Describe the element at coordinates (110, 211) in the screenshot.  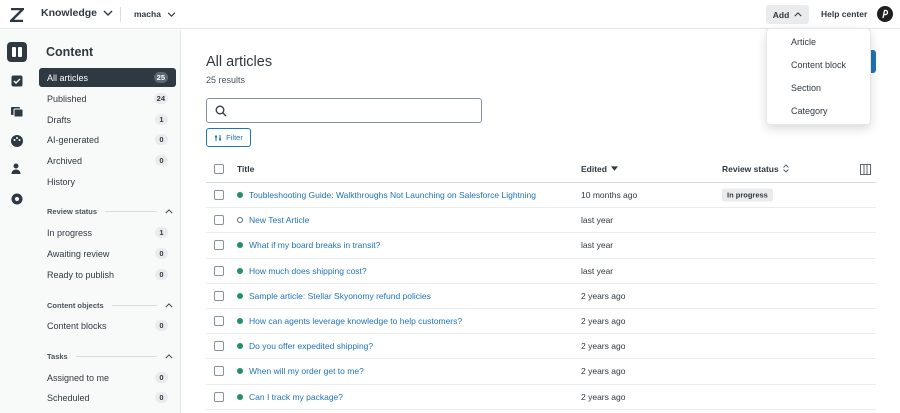
I see `review-status-section: Review status` at that location.